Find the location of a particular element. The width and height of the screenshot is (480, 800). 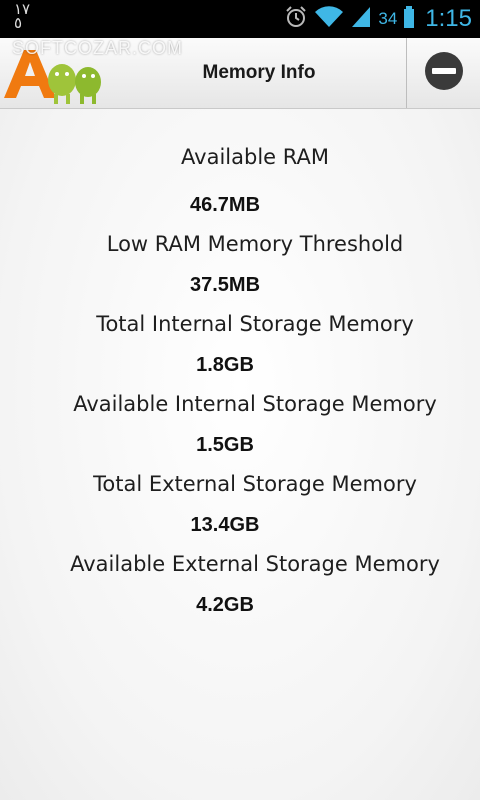

available-ram-label: Available RAM is located at coordinates (255, 157).